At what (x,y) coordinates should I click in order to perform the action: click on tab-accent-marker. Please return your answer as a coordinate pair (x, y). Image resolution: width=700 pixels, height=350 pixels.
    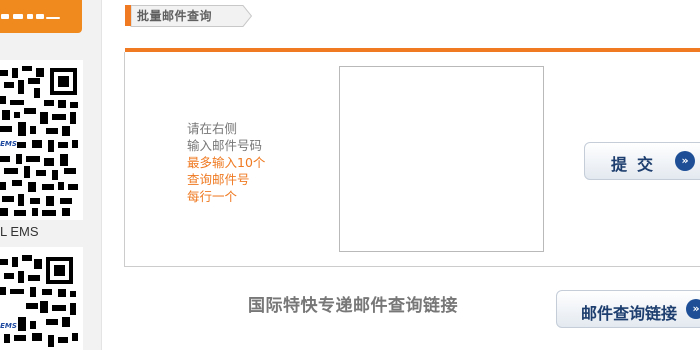
    Looking at the image, I should click on (128, 15).